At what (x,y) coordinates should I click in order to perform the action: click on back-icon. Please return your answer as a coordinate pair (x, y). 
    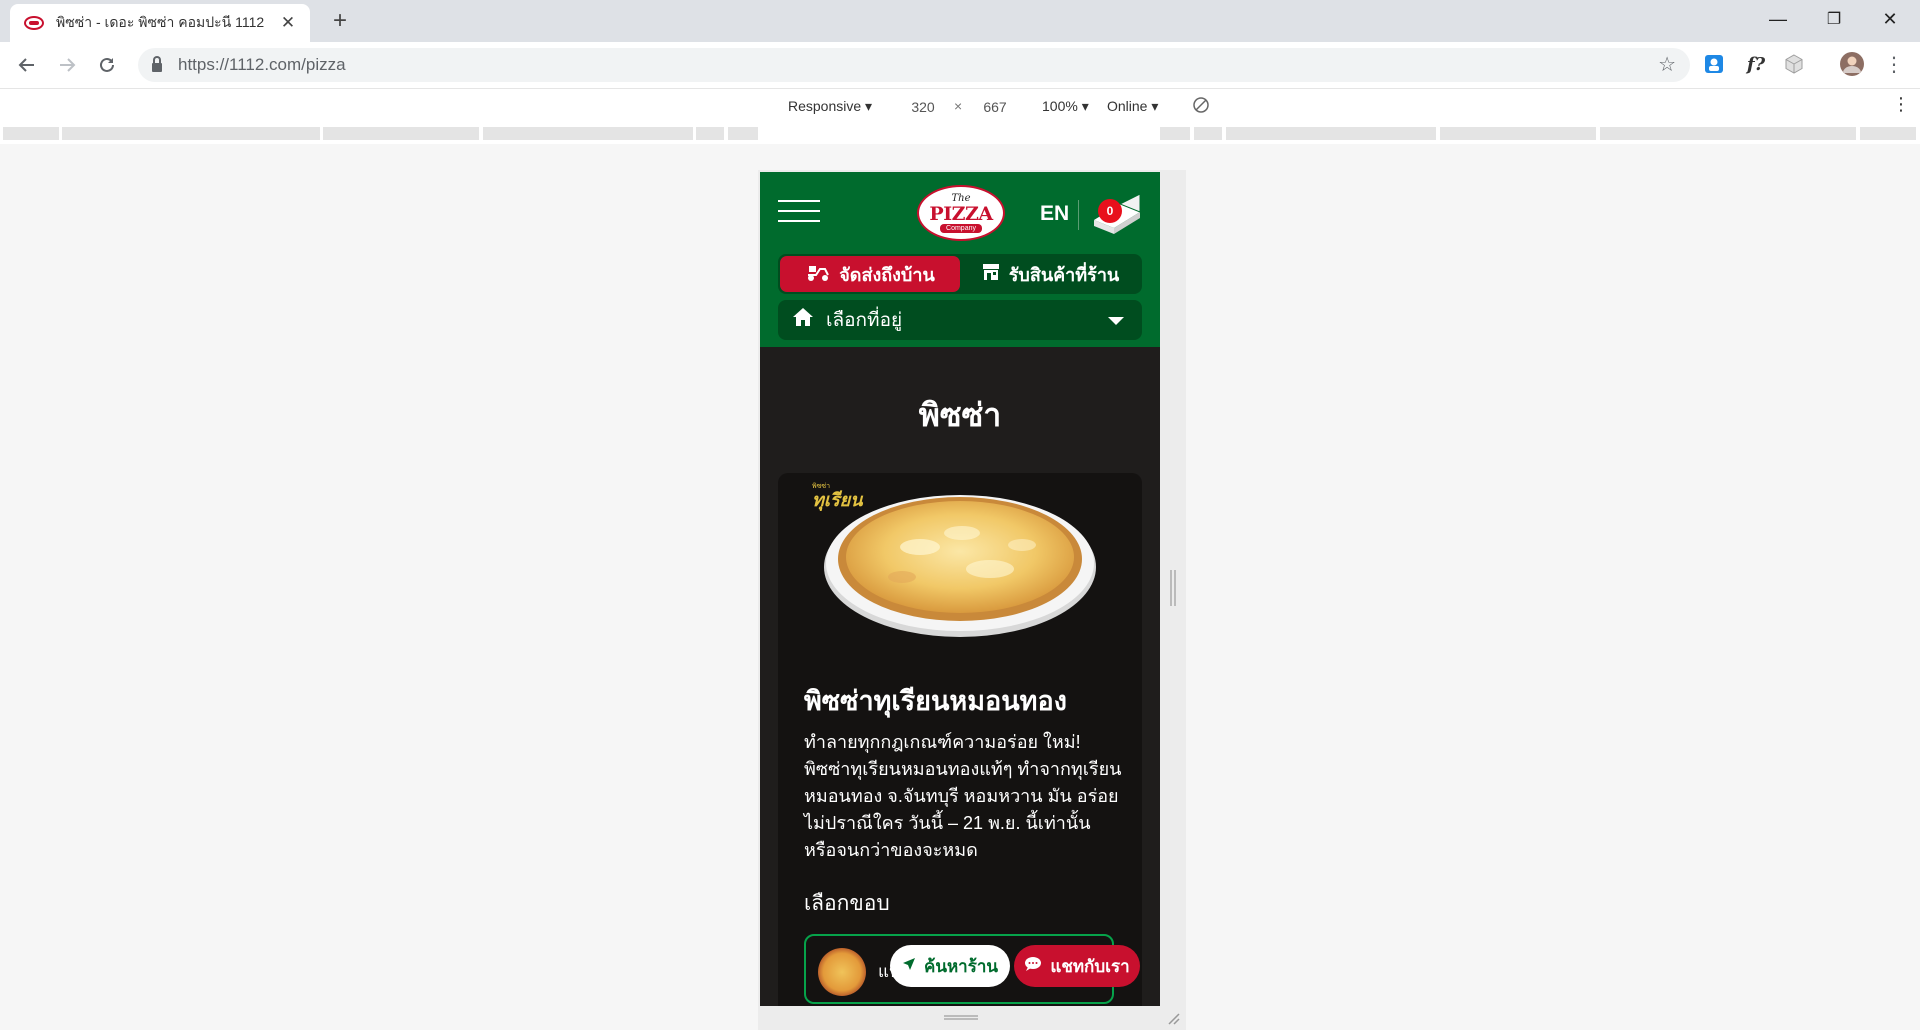
    Looking at the image, I should click on (27, 65).